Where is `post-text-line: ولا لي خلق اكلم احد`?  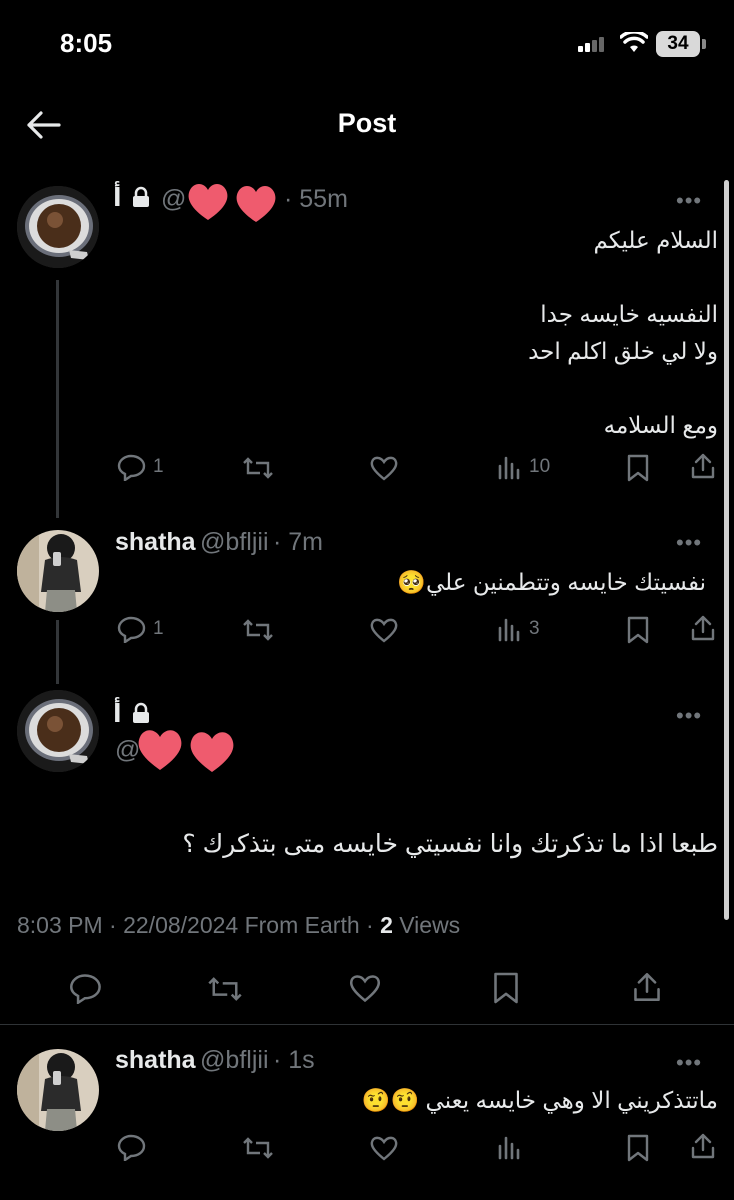
post-text-line: ولا لي خلق اكلم احد is located at coordinates (623, 351).